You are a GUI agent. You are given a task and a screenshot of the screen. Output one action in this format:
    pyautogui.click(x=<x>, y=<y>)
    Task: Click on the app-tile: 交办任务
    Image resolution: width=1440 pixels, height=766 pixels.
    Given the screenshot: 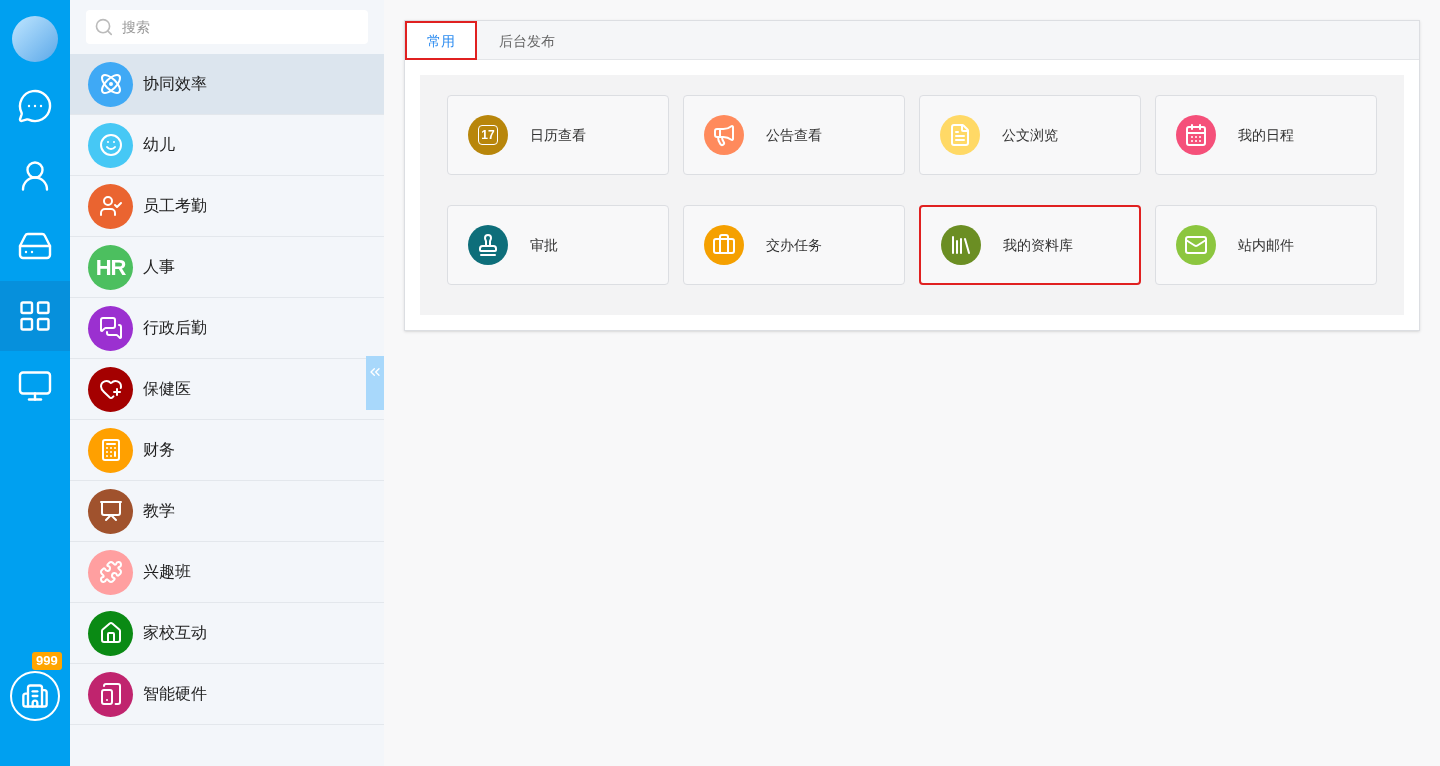 What is the action you would take?
    pyautogui.click(x=794, y=245)
    